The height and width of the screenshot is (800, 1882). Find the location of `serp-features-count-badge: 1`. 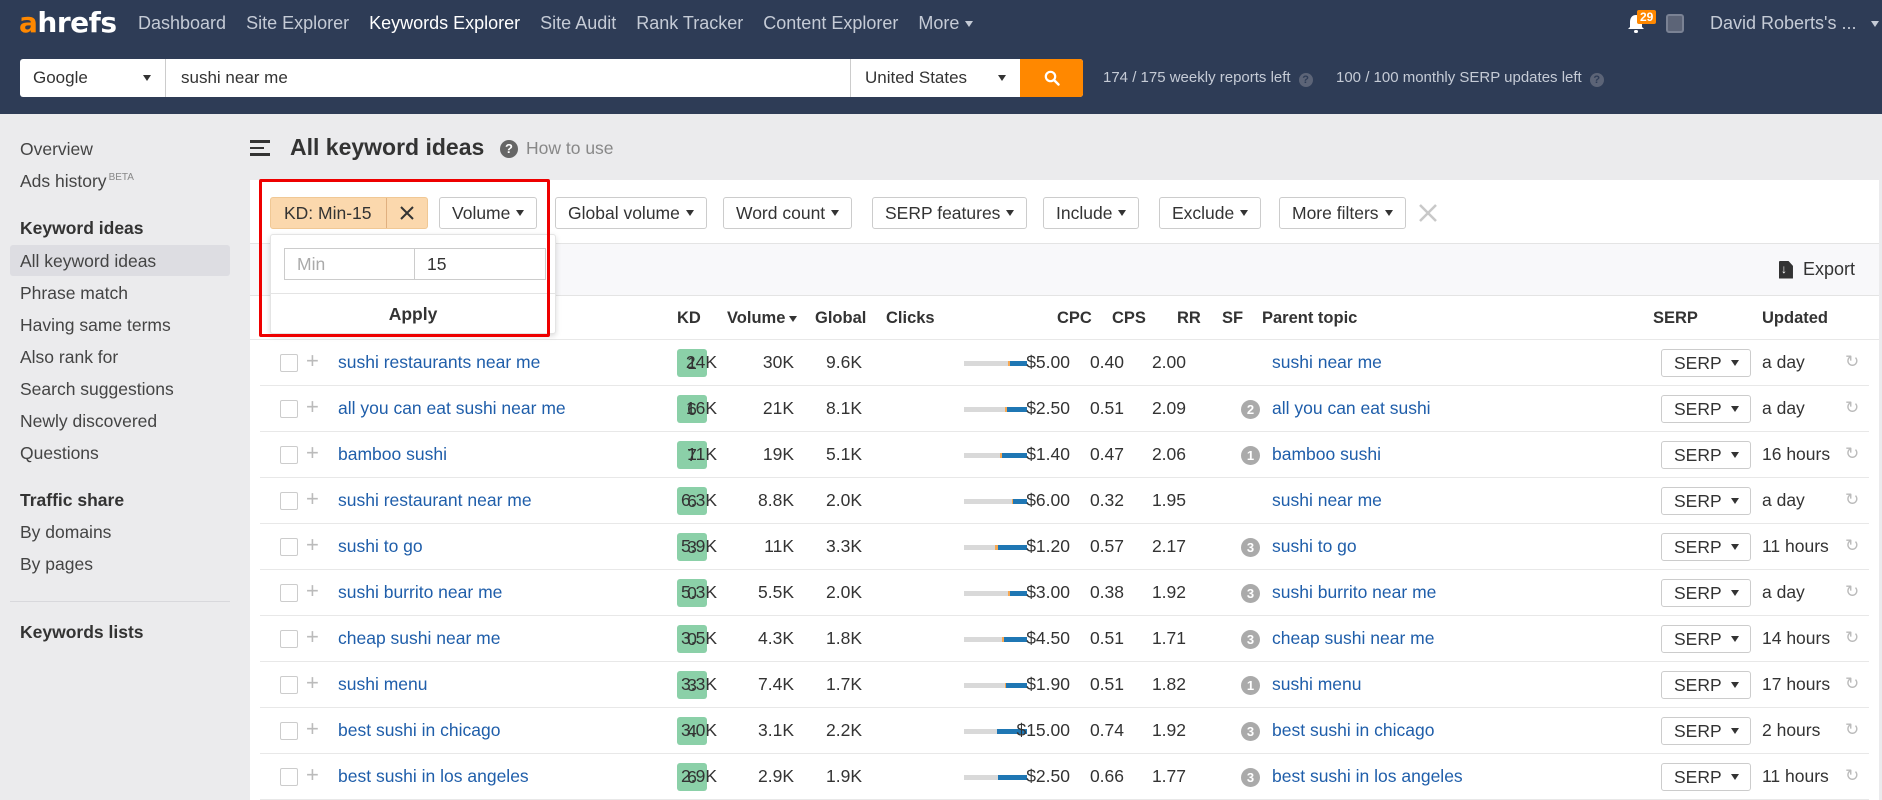

serp-features-count-badge: 1 is located at coordinates (1250, 455).